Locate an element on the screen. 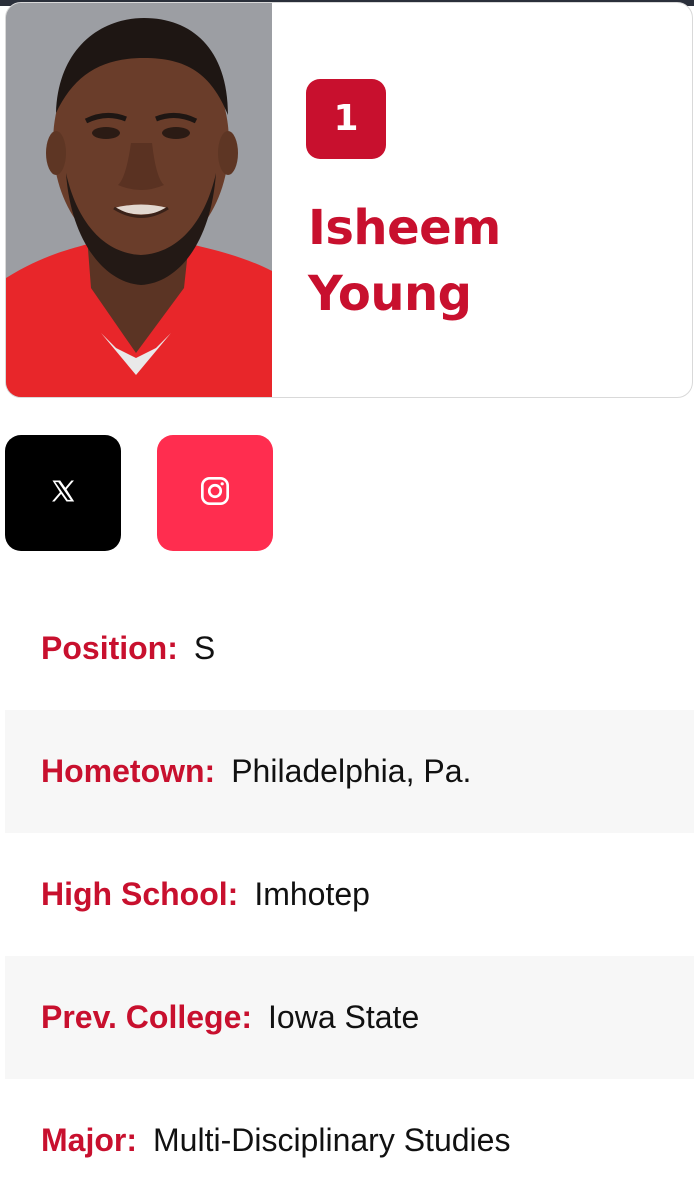 Image resolution: width=694 pixels, height=1200 pixels. info-label: High School: is located at coordinates (140, 894).